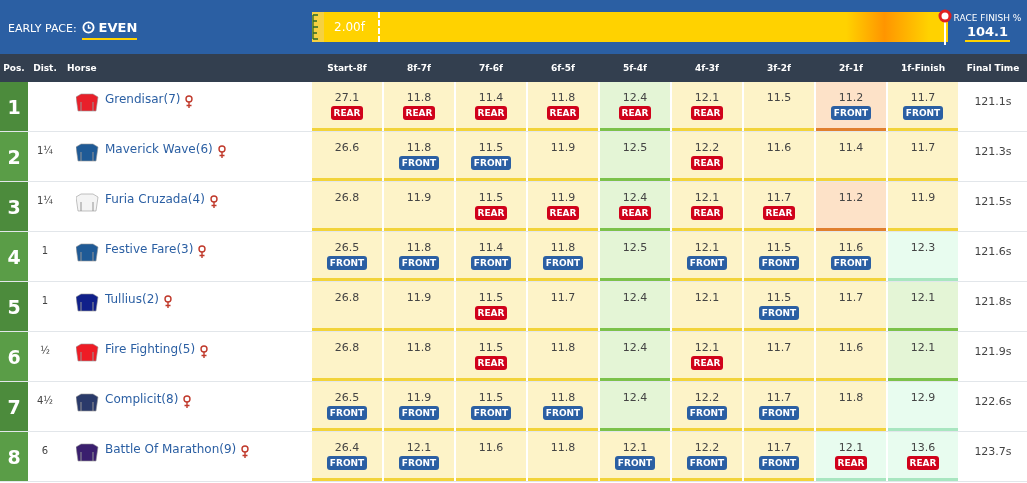 This screenshot has width=1027, height=483. Describe the element at coordinates (155, 199) in the screenshot. I see `horse-name: Furia Cruzada(4)` at that location.